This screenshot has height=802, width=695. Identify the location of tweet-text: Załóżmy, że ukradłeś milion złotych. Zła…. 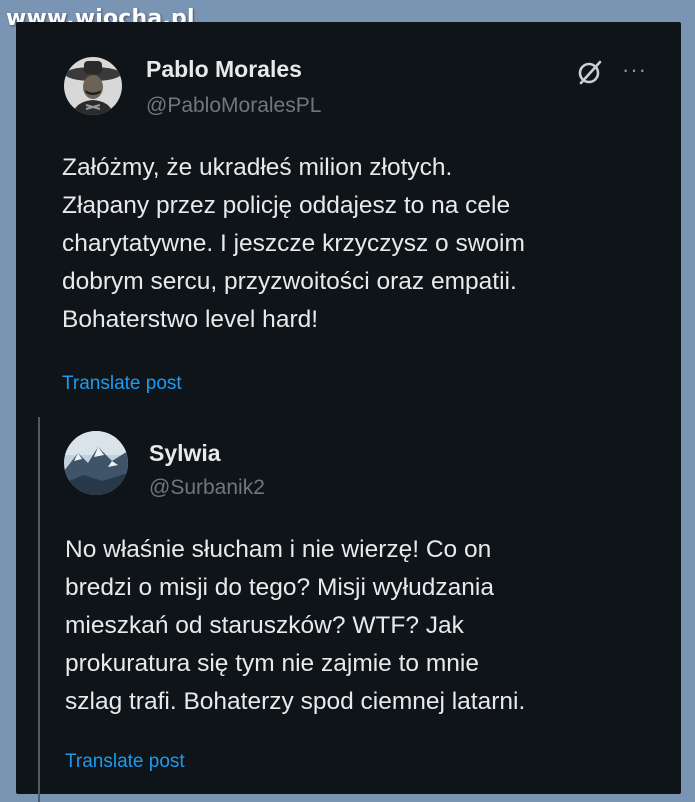
(293, 243).